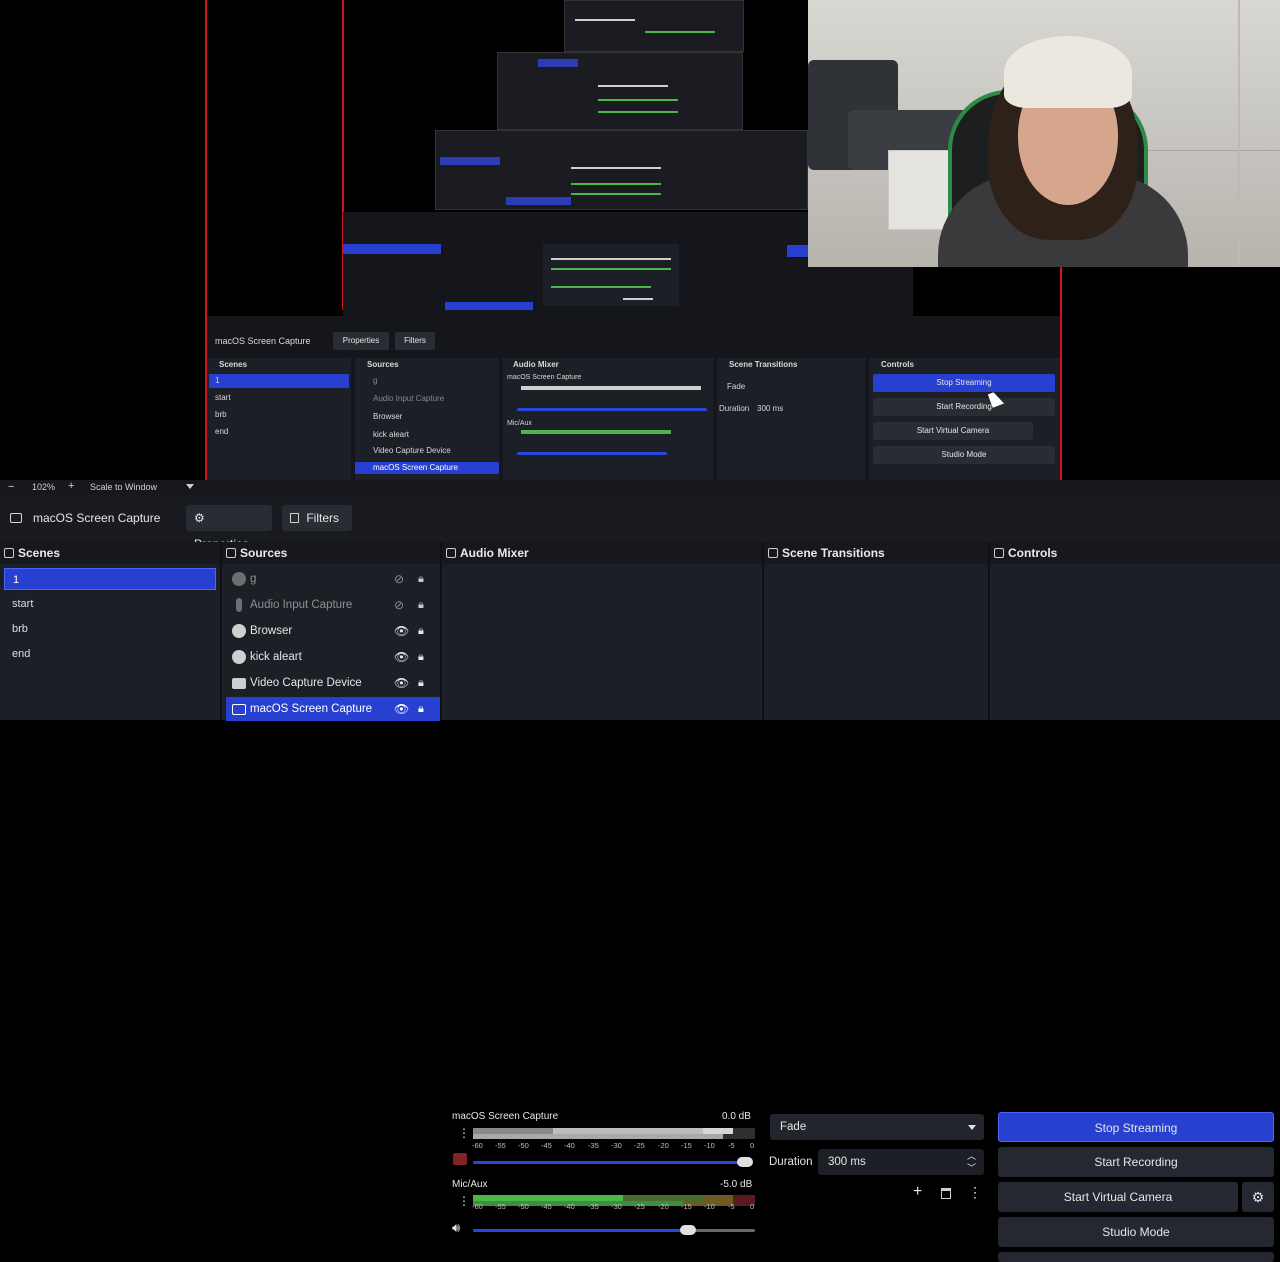 The image size is (1280, 1262). Describe the element at coordinates (470, 1184) in the screenshot. I see `channel-name: Mic/Aux` at that location.